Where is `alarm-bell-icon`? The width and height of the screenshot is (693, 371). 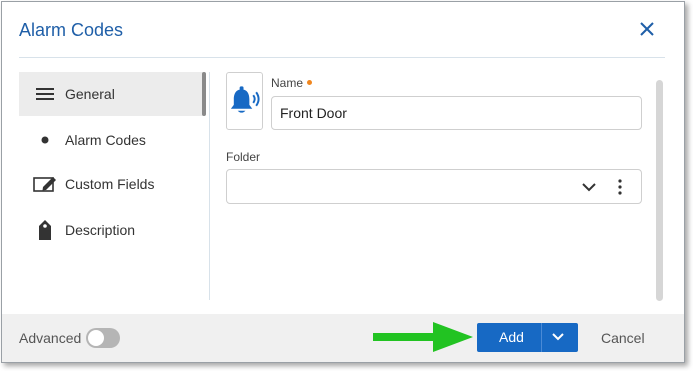 alarm-bell-icon is located at coordinates (245, 99).